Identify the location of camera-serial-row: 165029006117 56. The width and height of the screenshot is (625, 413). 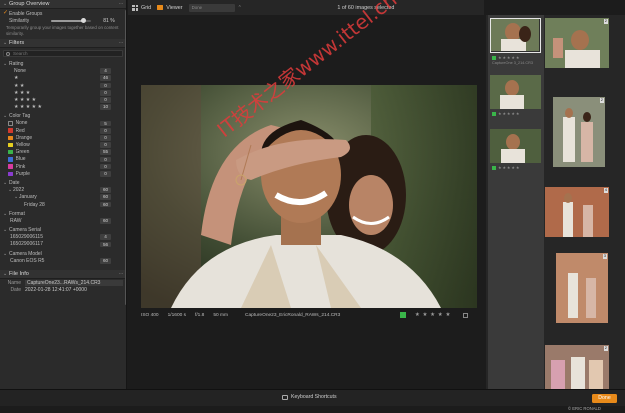
(63, 244).